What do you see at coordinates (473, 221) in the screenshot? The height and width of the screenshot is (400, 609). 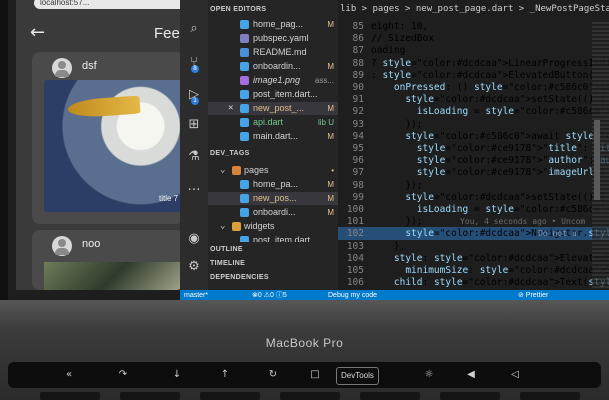 I see `code-line: 101 }); You, 4 seconds ago • Uncom` at bounding box center [473, 221].